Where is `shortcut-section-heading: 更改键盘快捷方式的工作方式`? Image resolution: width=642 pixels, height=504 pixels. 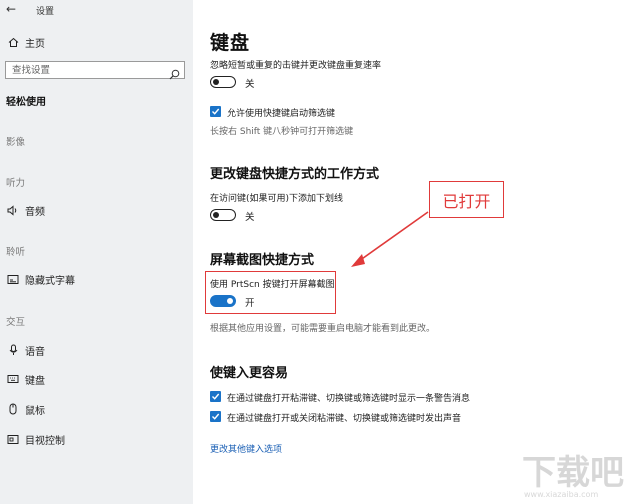 shortcut-section-heading: 更改键盘快捷方式的工作方式 is located at coordinates (295, 174).